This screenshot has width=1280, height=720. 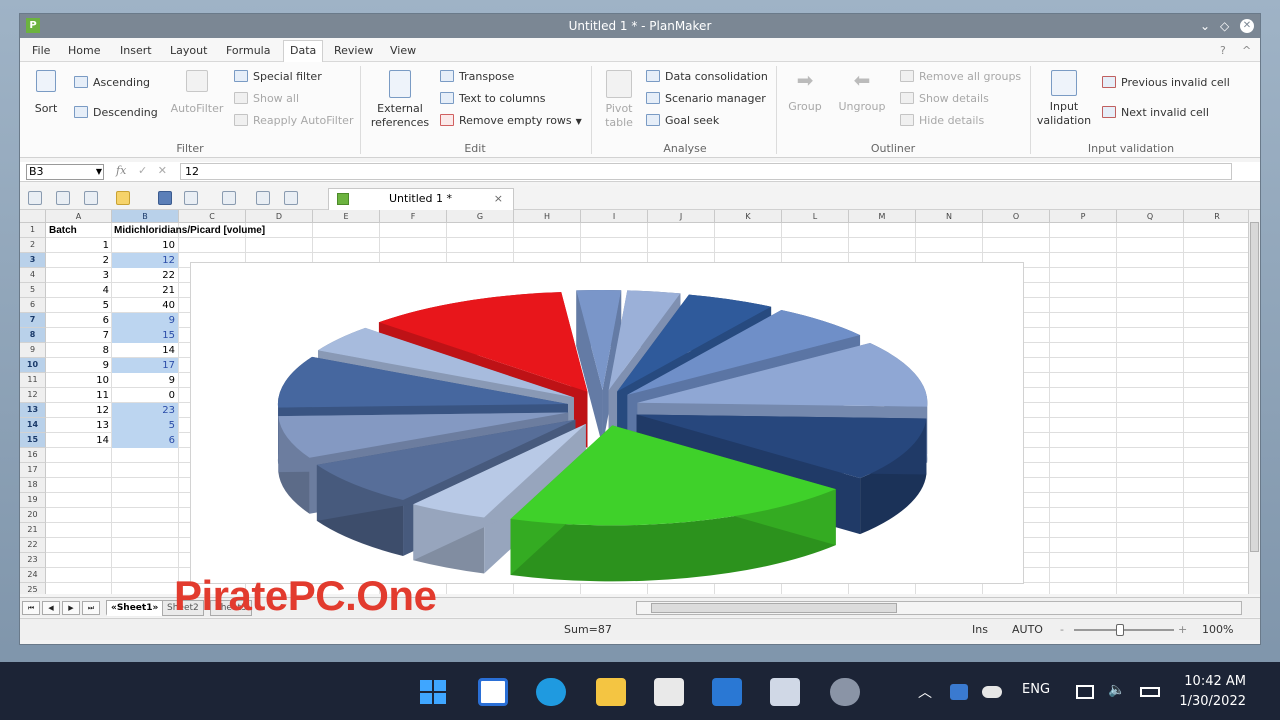 What do you see at coordinates (33, 530) in the screenshot?
I see `row-header-21: 21` at bounding box center [33, 530].